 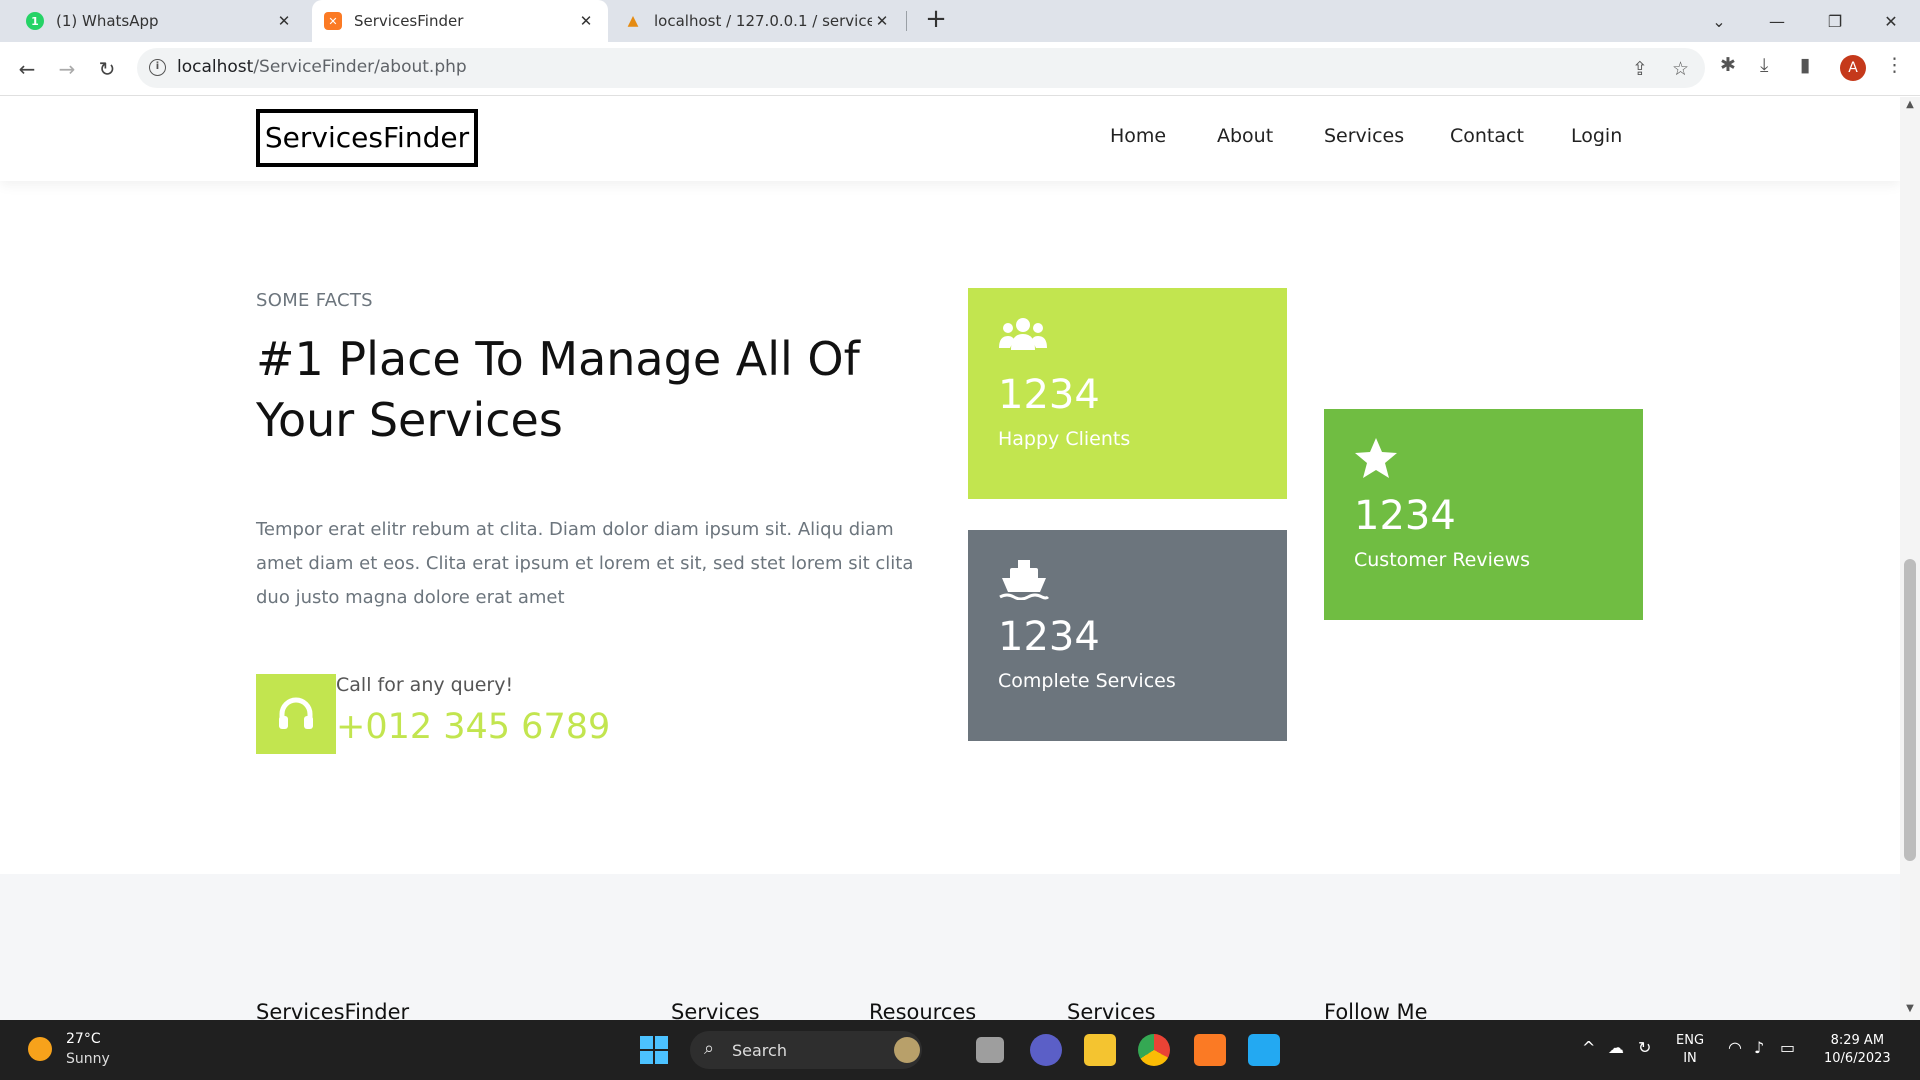 What do you see at coordinates (27, 69) in the screenshot?
I see `back-button: ←` at bounding box center [27, 69].